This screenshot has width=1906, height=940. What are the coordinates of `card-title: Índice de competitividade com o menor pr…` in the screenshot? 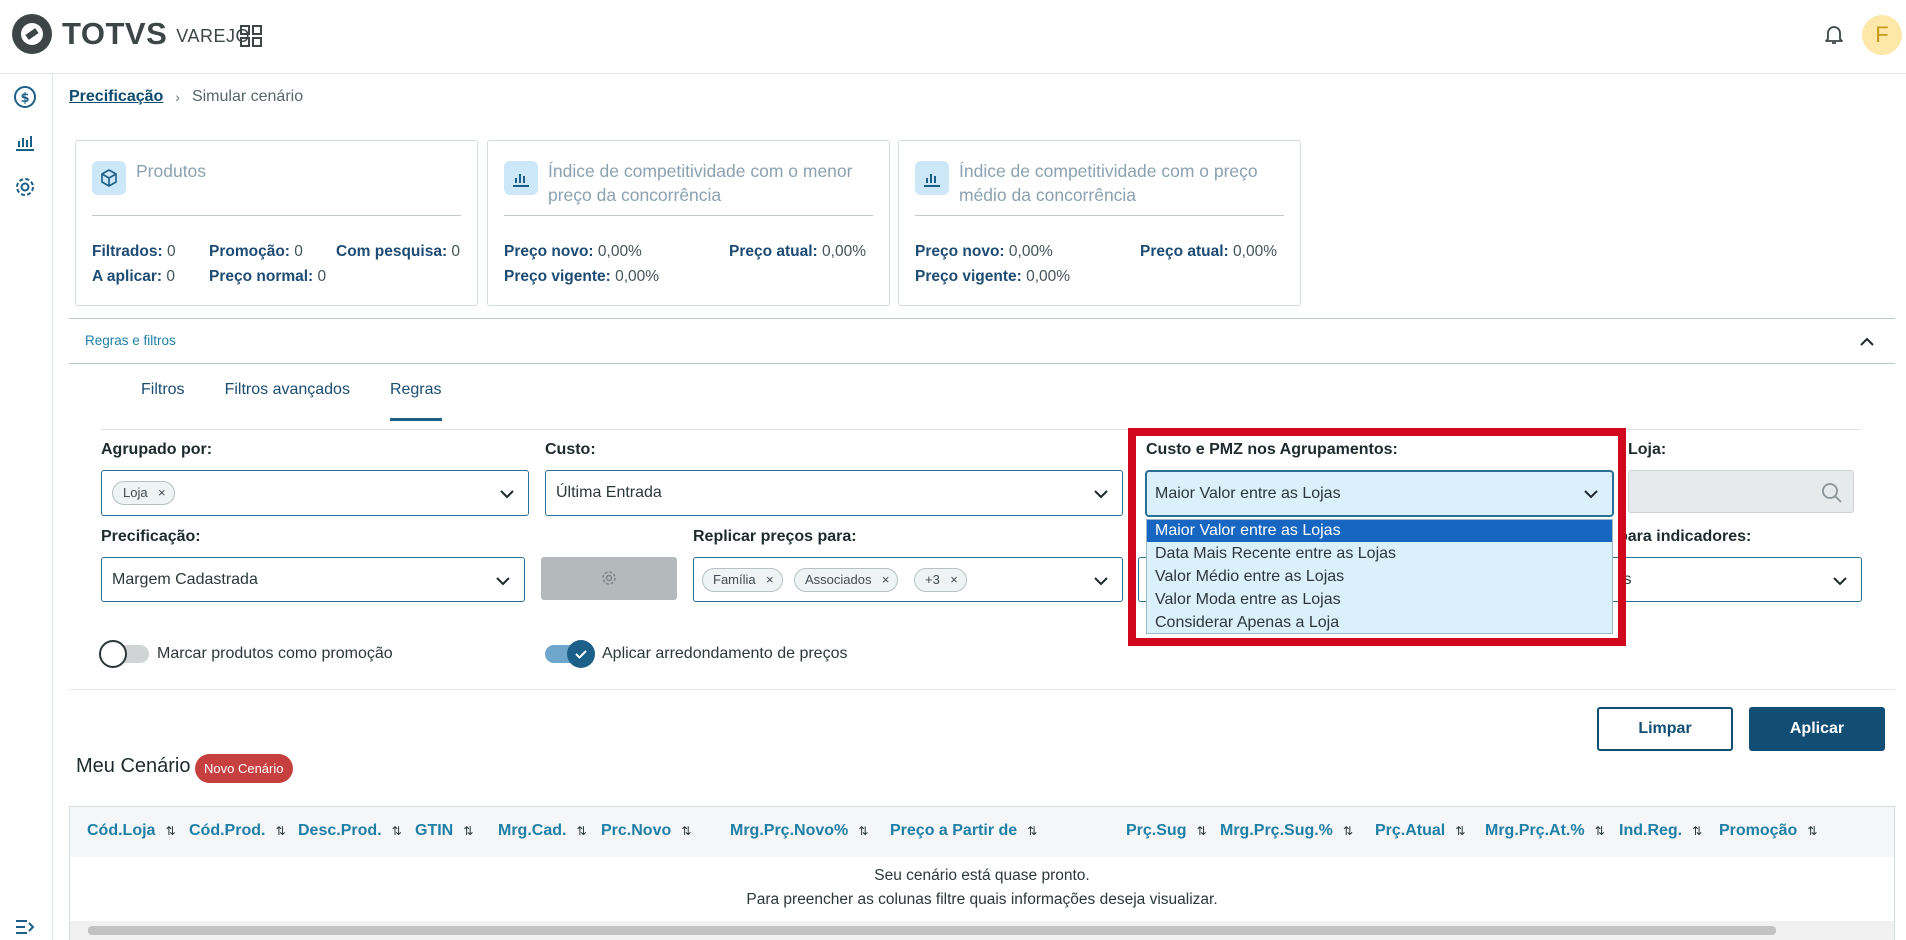 It's located at (700, 183).